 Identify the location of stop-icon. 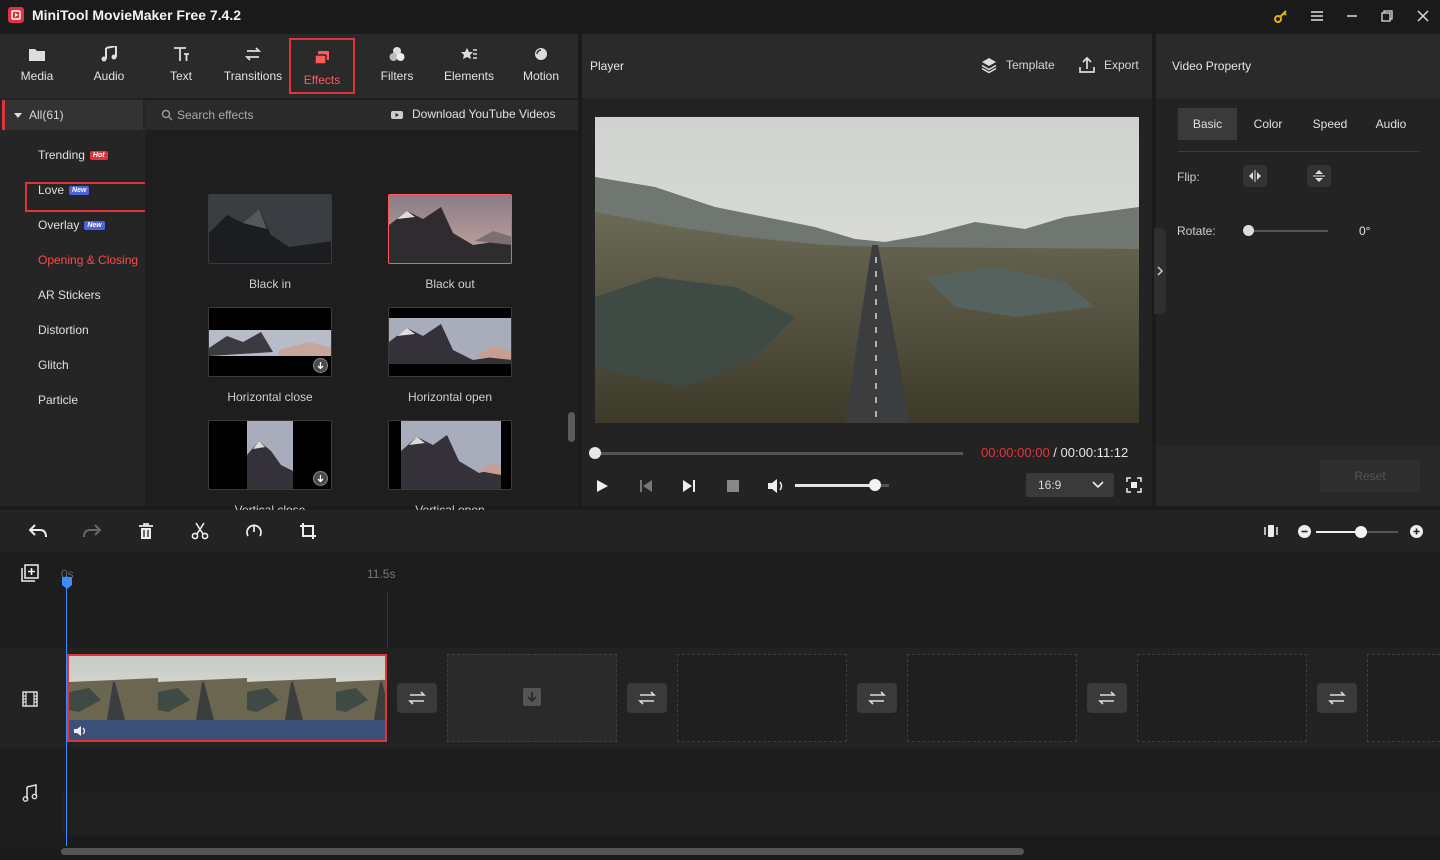
(733, 486).